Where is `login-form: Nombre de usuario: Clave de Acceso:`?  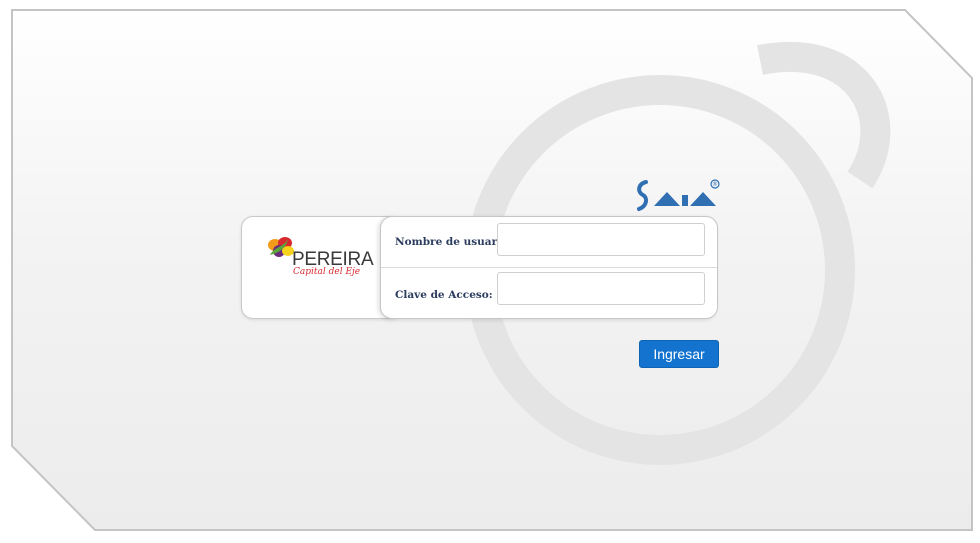 login-form: Nombre de usuario: Clave de Acceso: is located at coordinates (549, 267).